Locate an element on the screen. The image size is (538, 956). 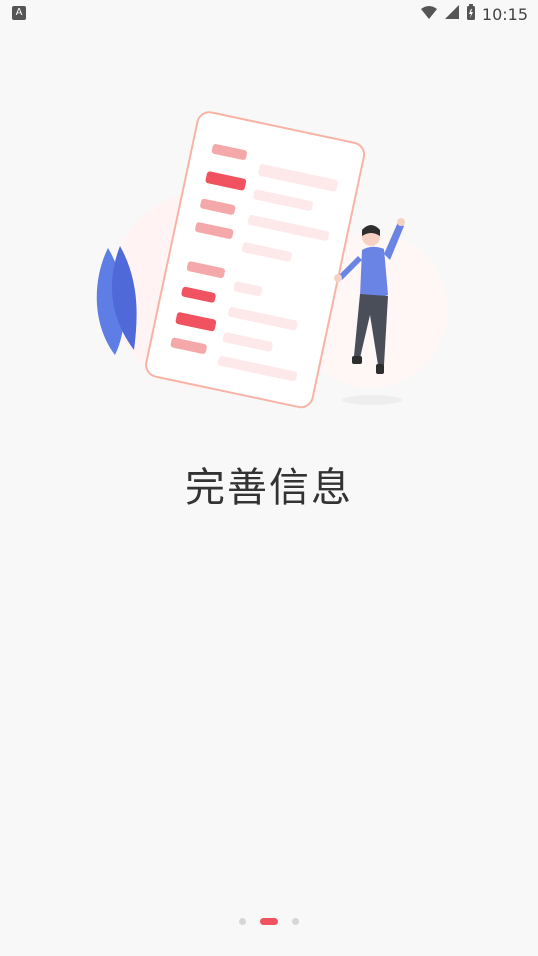
app-notification-letter: A is located at coordinates (19, 12).